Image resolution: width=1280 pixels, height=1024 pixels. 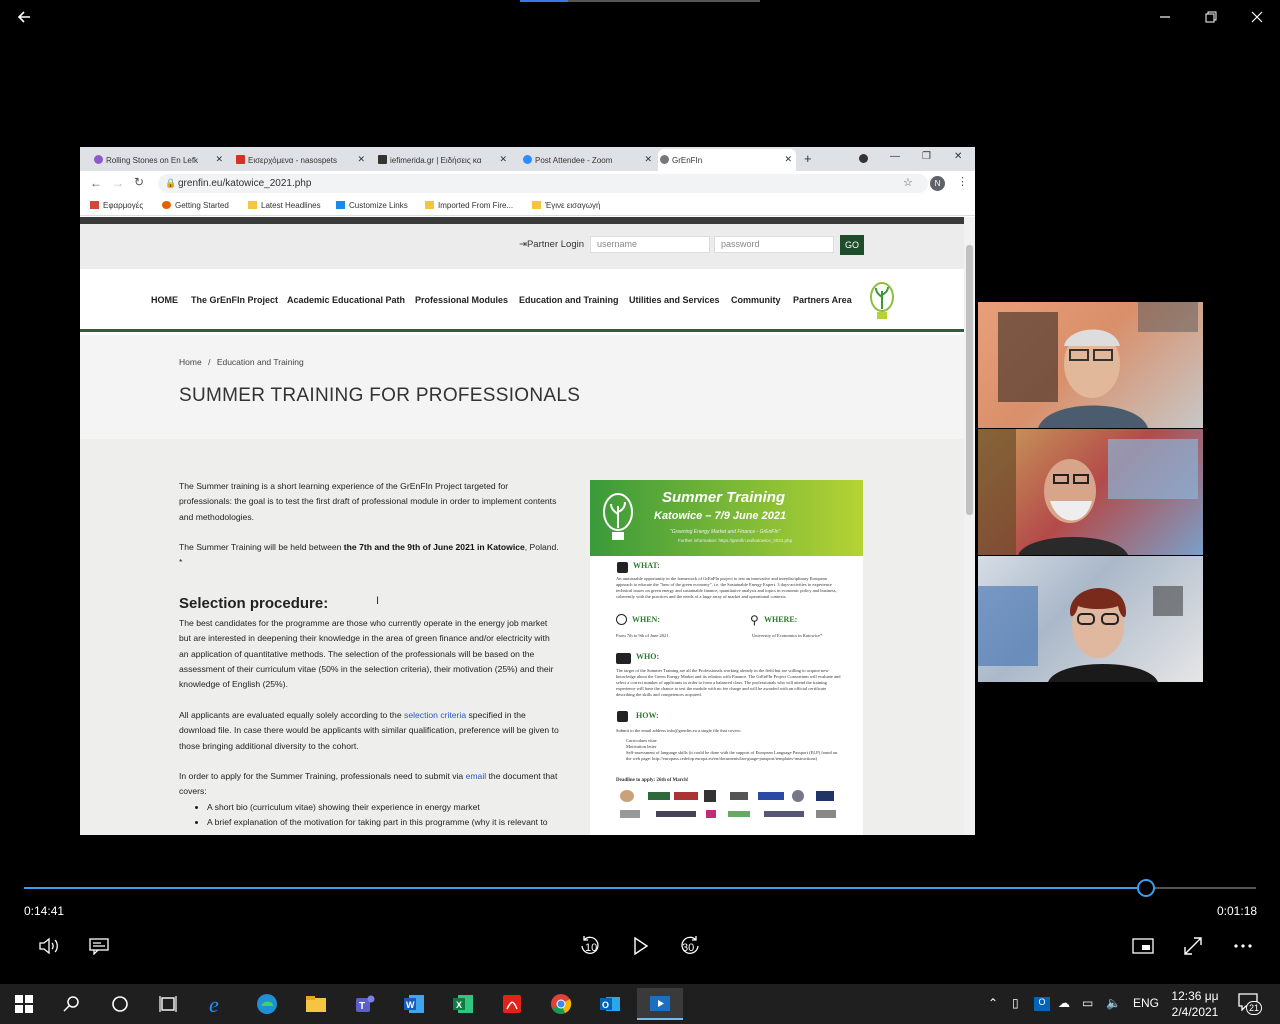 I want to click on bookmark-customize-links: Customize Links, so click(x=372, y=205).